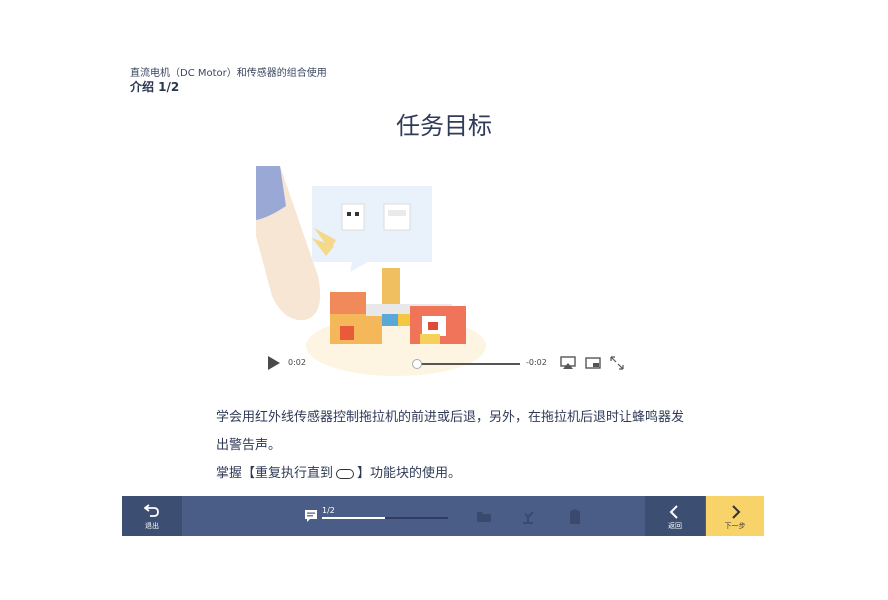 The height and width of the screenshot is (600, 888). Describe the element at coordinates (274, 363) in the screenshot. I see `play-icon` at that location.